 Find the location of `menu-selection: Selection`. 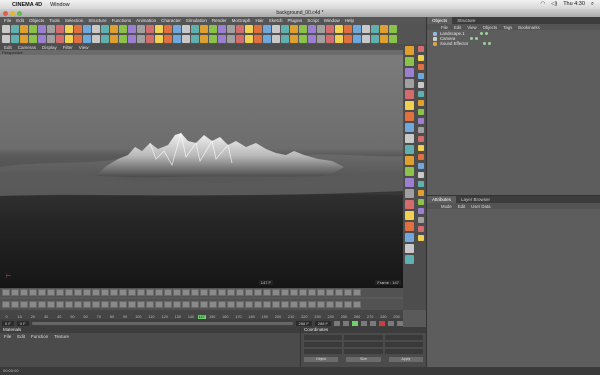

menu-selection: Selection is located at coordinates (74, 20).